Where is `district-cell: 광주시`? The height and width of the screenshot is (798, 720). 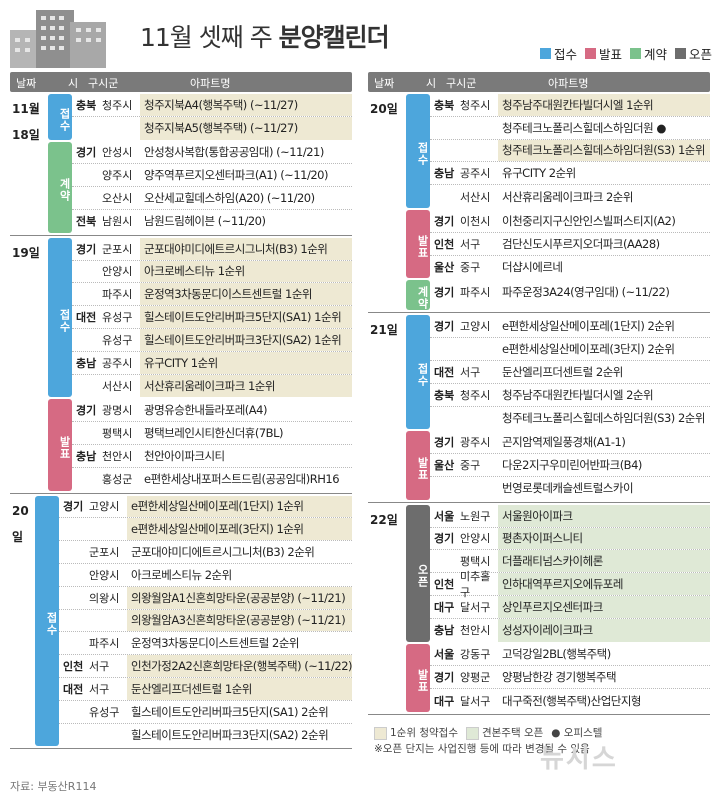
district-cell: 광주시 is located at coordinates (475, 443).